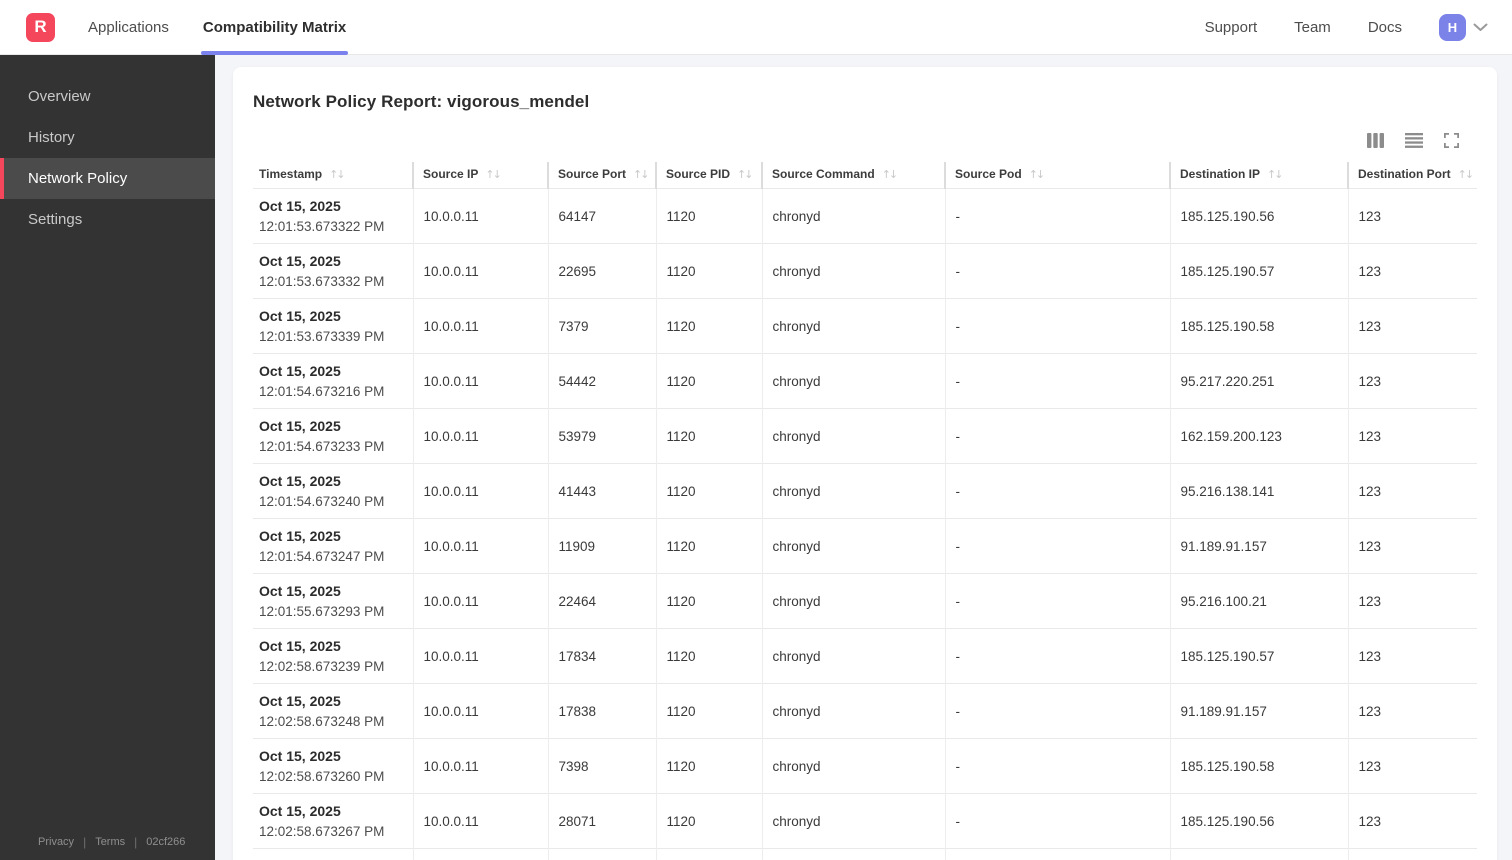 Image resolution: width=1512 pixels, height=860 pixels. What do you see at coordinates (322, 281) in the screenshot?
I see `timestamp-time: 12:01:53.673332 PM` at bounding box center [322, 281].